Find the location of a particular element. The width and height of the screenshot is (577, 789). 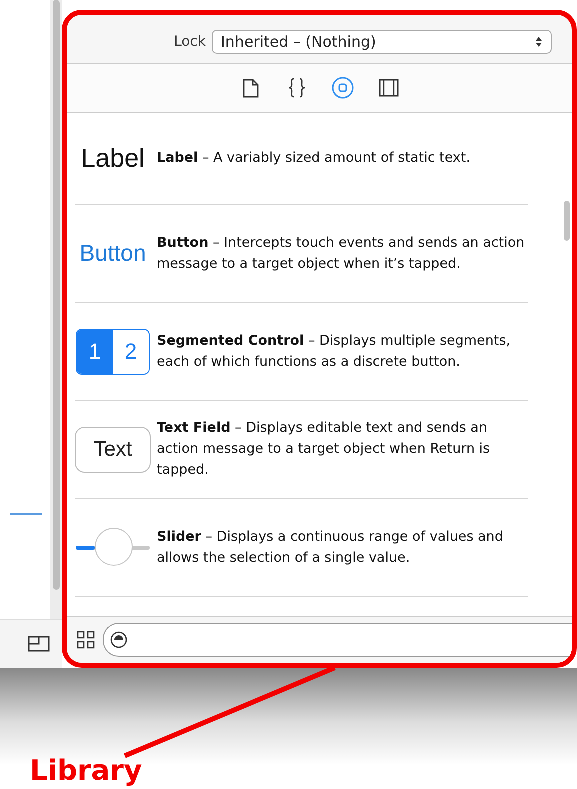

filter-field is located at coordinates (337, 640).